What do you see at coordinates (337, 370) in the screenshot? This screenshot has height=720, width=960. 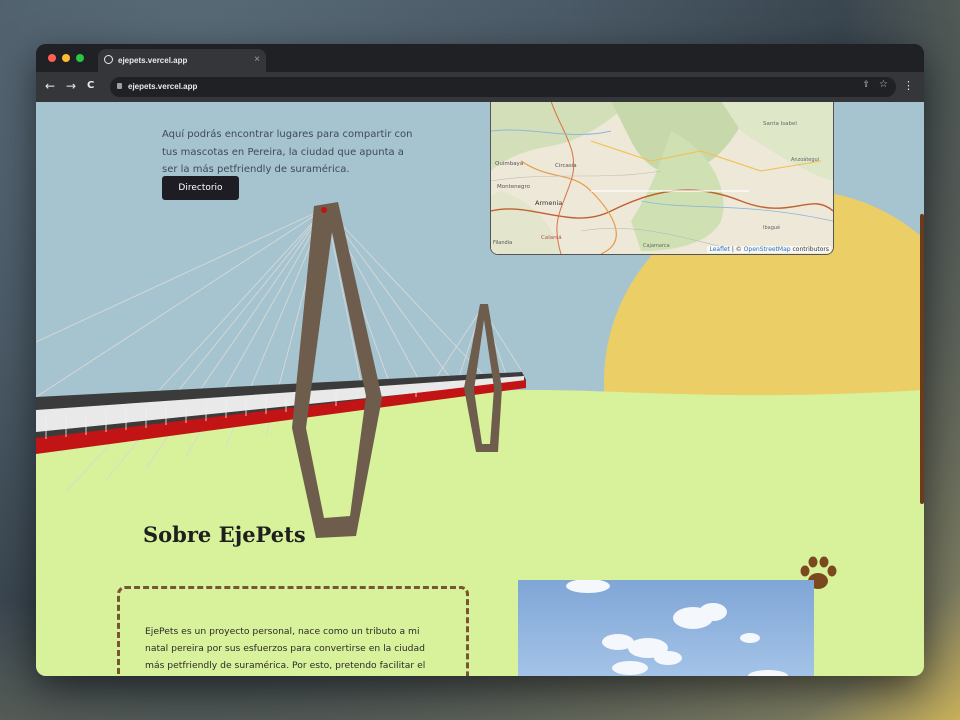 I see `bridge-main-pylon` at bounding box center [337, 370].